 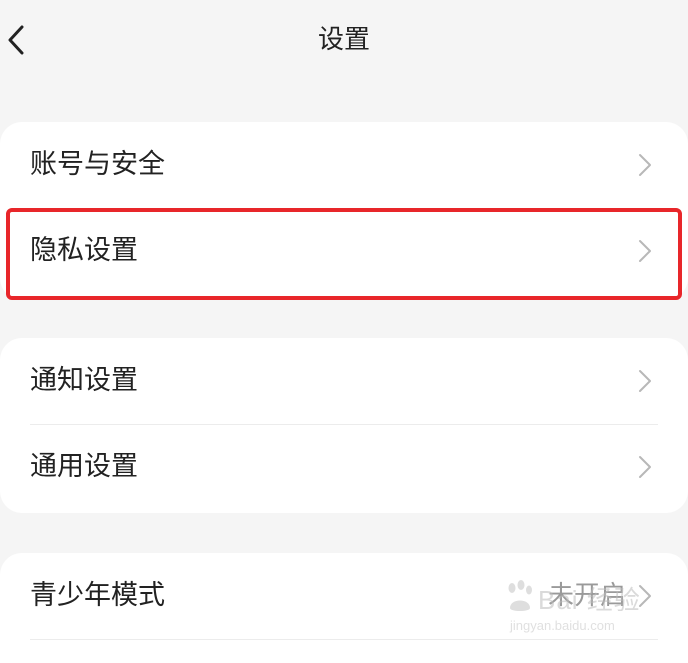 I want to click on settings-item-account-security: 账号与安全, so click(x=344, y=165).